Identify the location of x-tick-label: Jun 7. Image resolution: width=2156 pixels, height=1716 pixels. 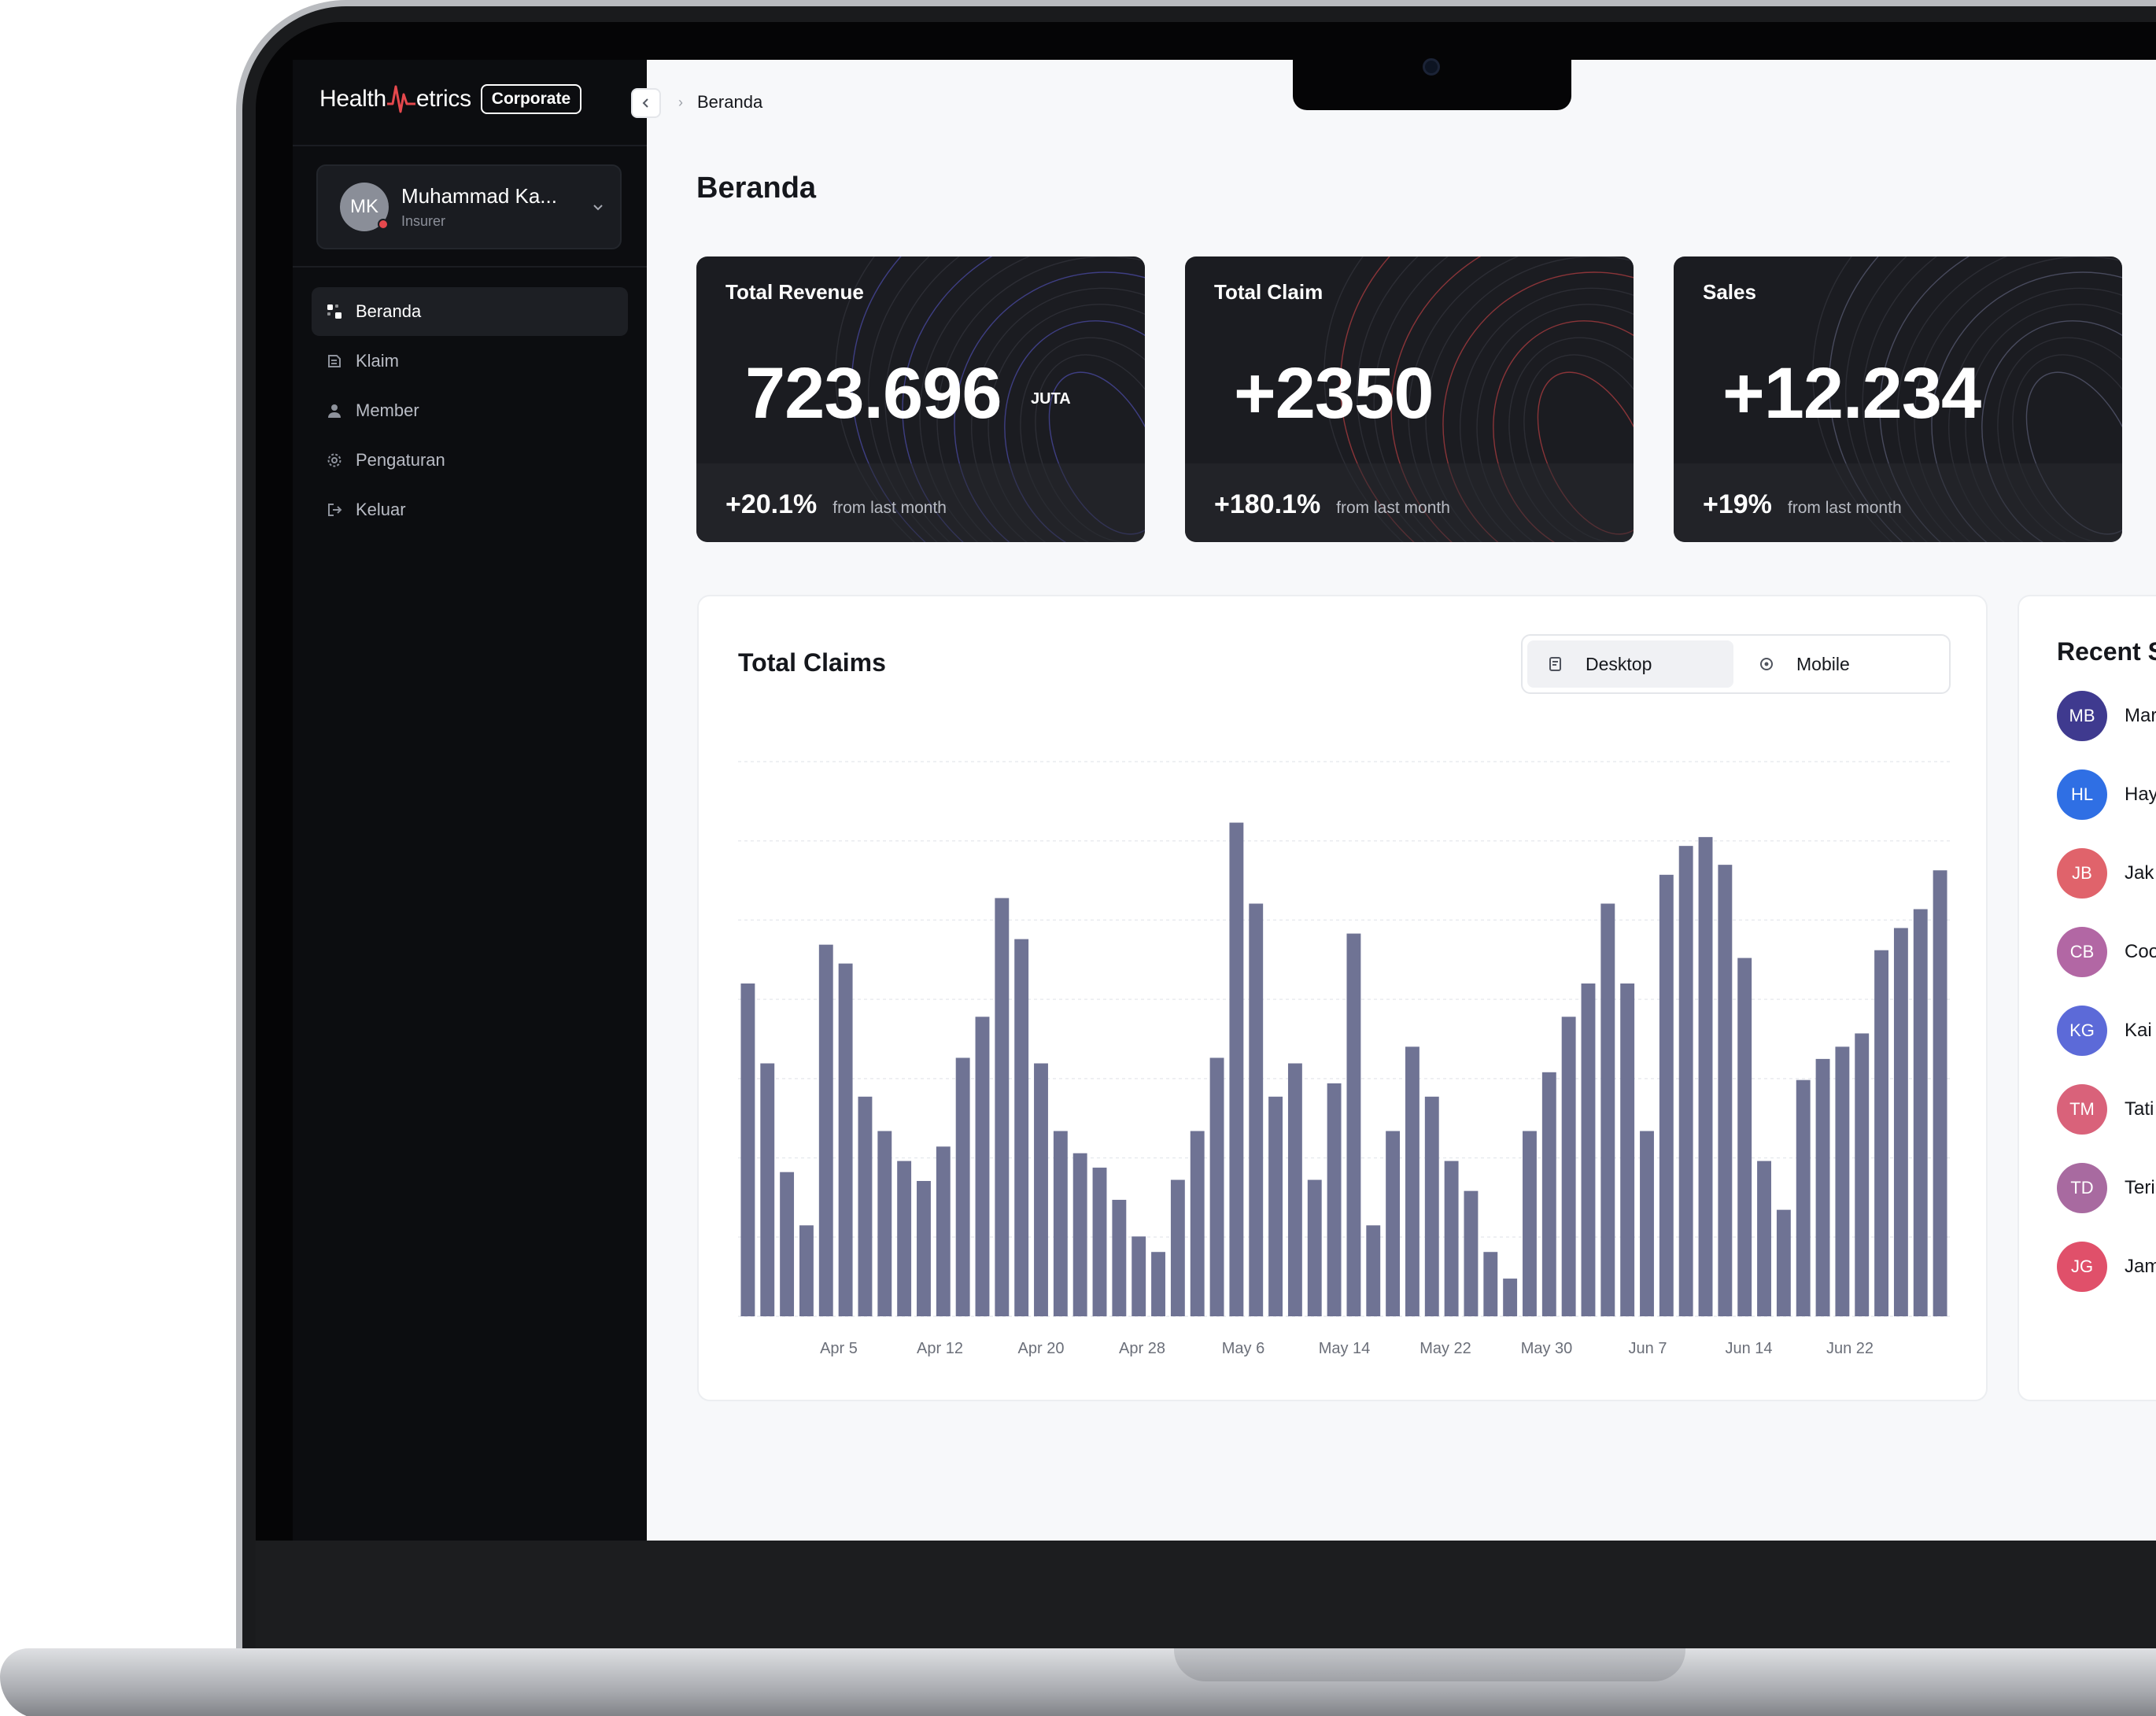
(1648, 1349).